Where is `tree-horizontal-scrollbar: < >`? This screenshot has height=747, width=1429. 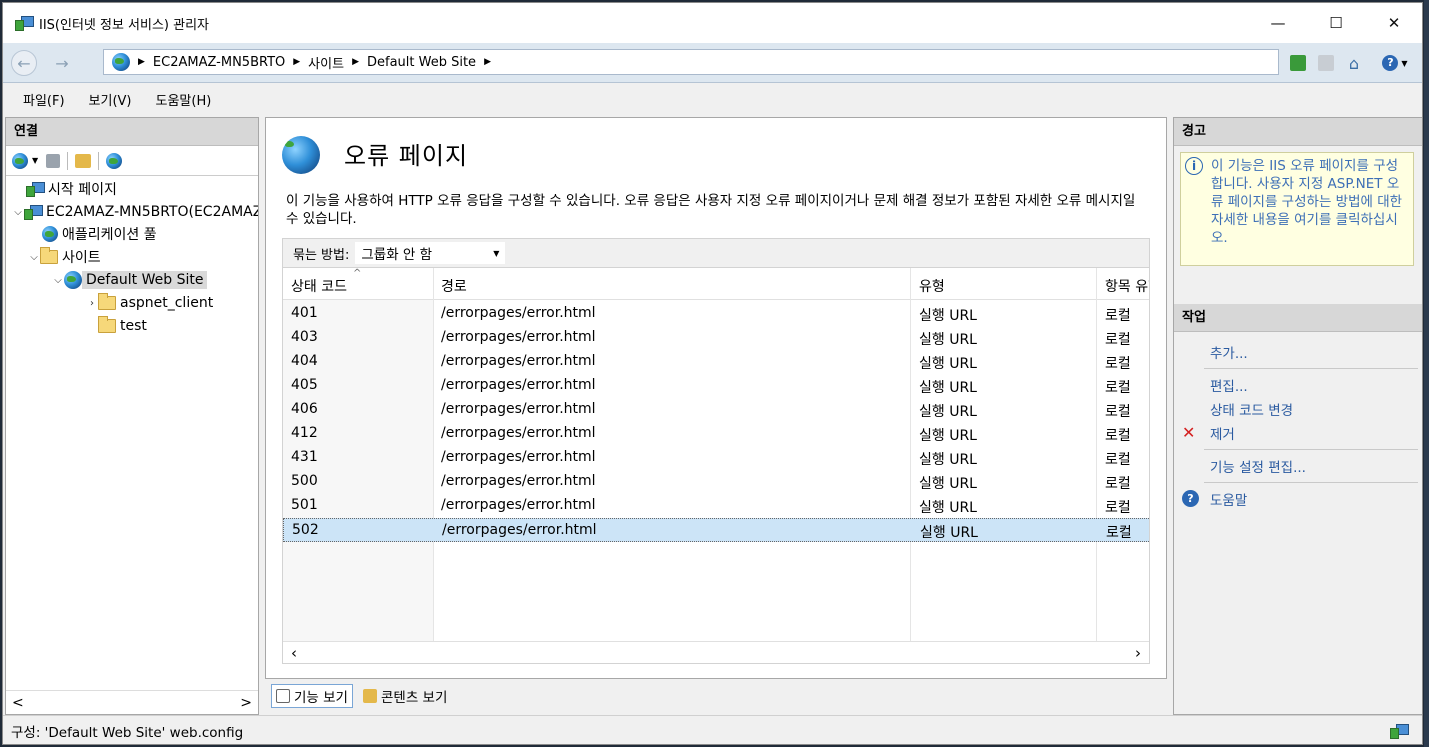 tree-horizontal-scrollbar: < > is located at coordinates (132, 702).